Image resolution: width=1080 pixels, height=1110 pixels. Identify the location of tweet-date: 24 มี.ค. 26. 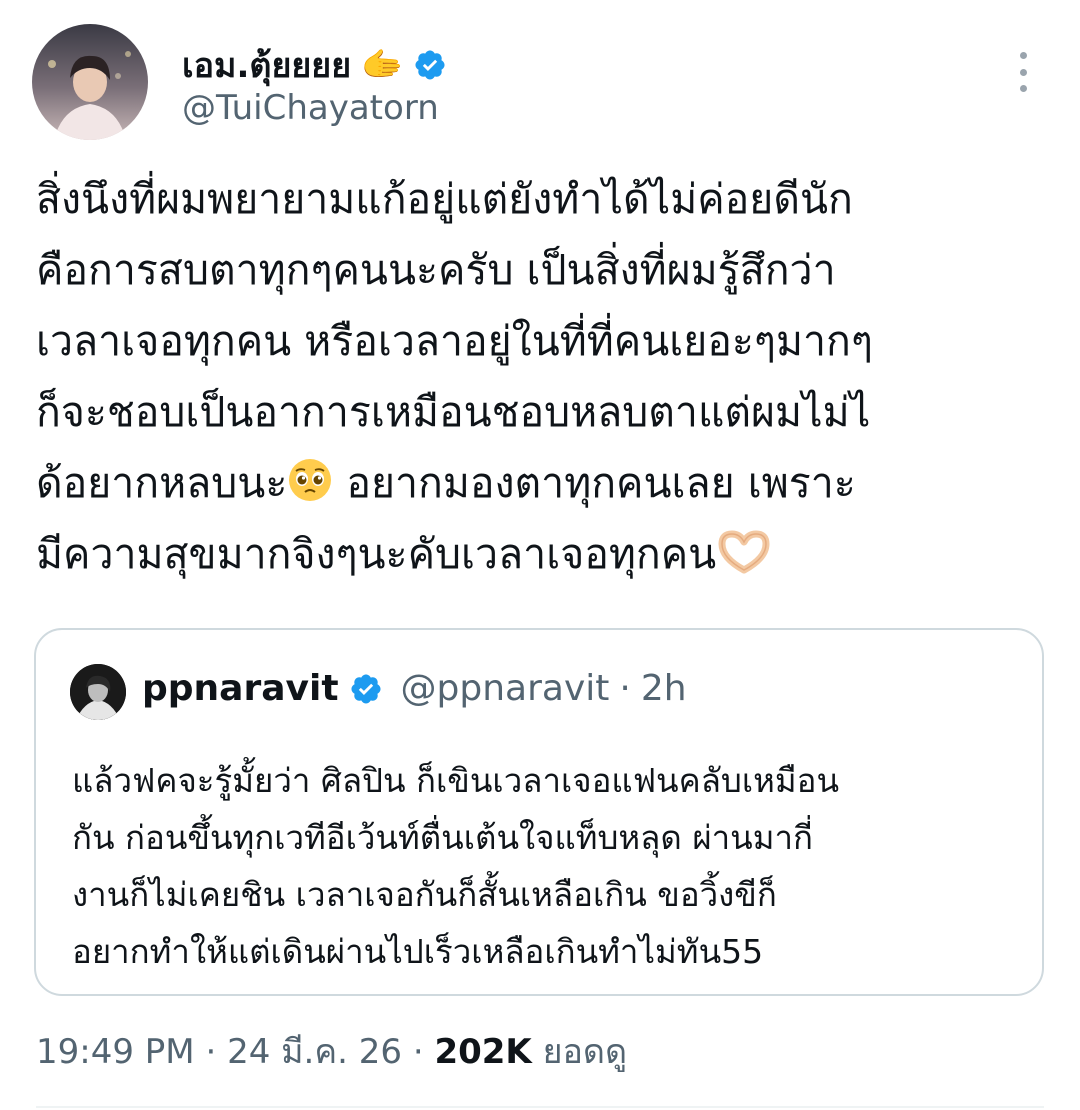
(314, 1052).